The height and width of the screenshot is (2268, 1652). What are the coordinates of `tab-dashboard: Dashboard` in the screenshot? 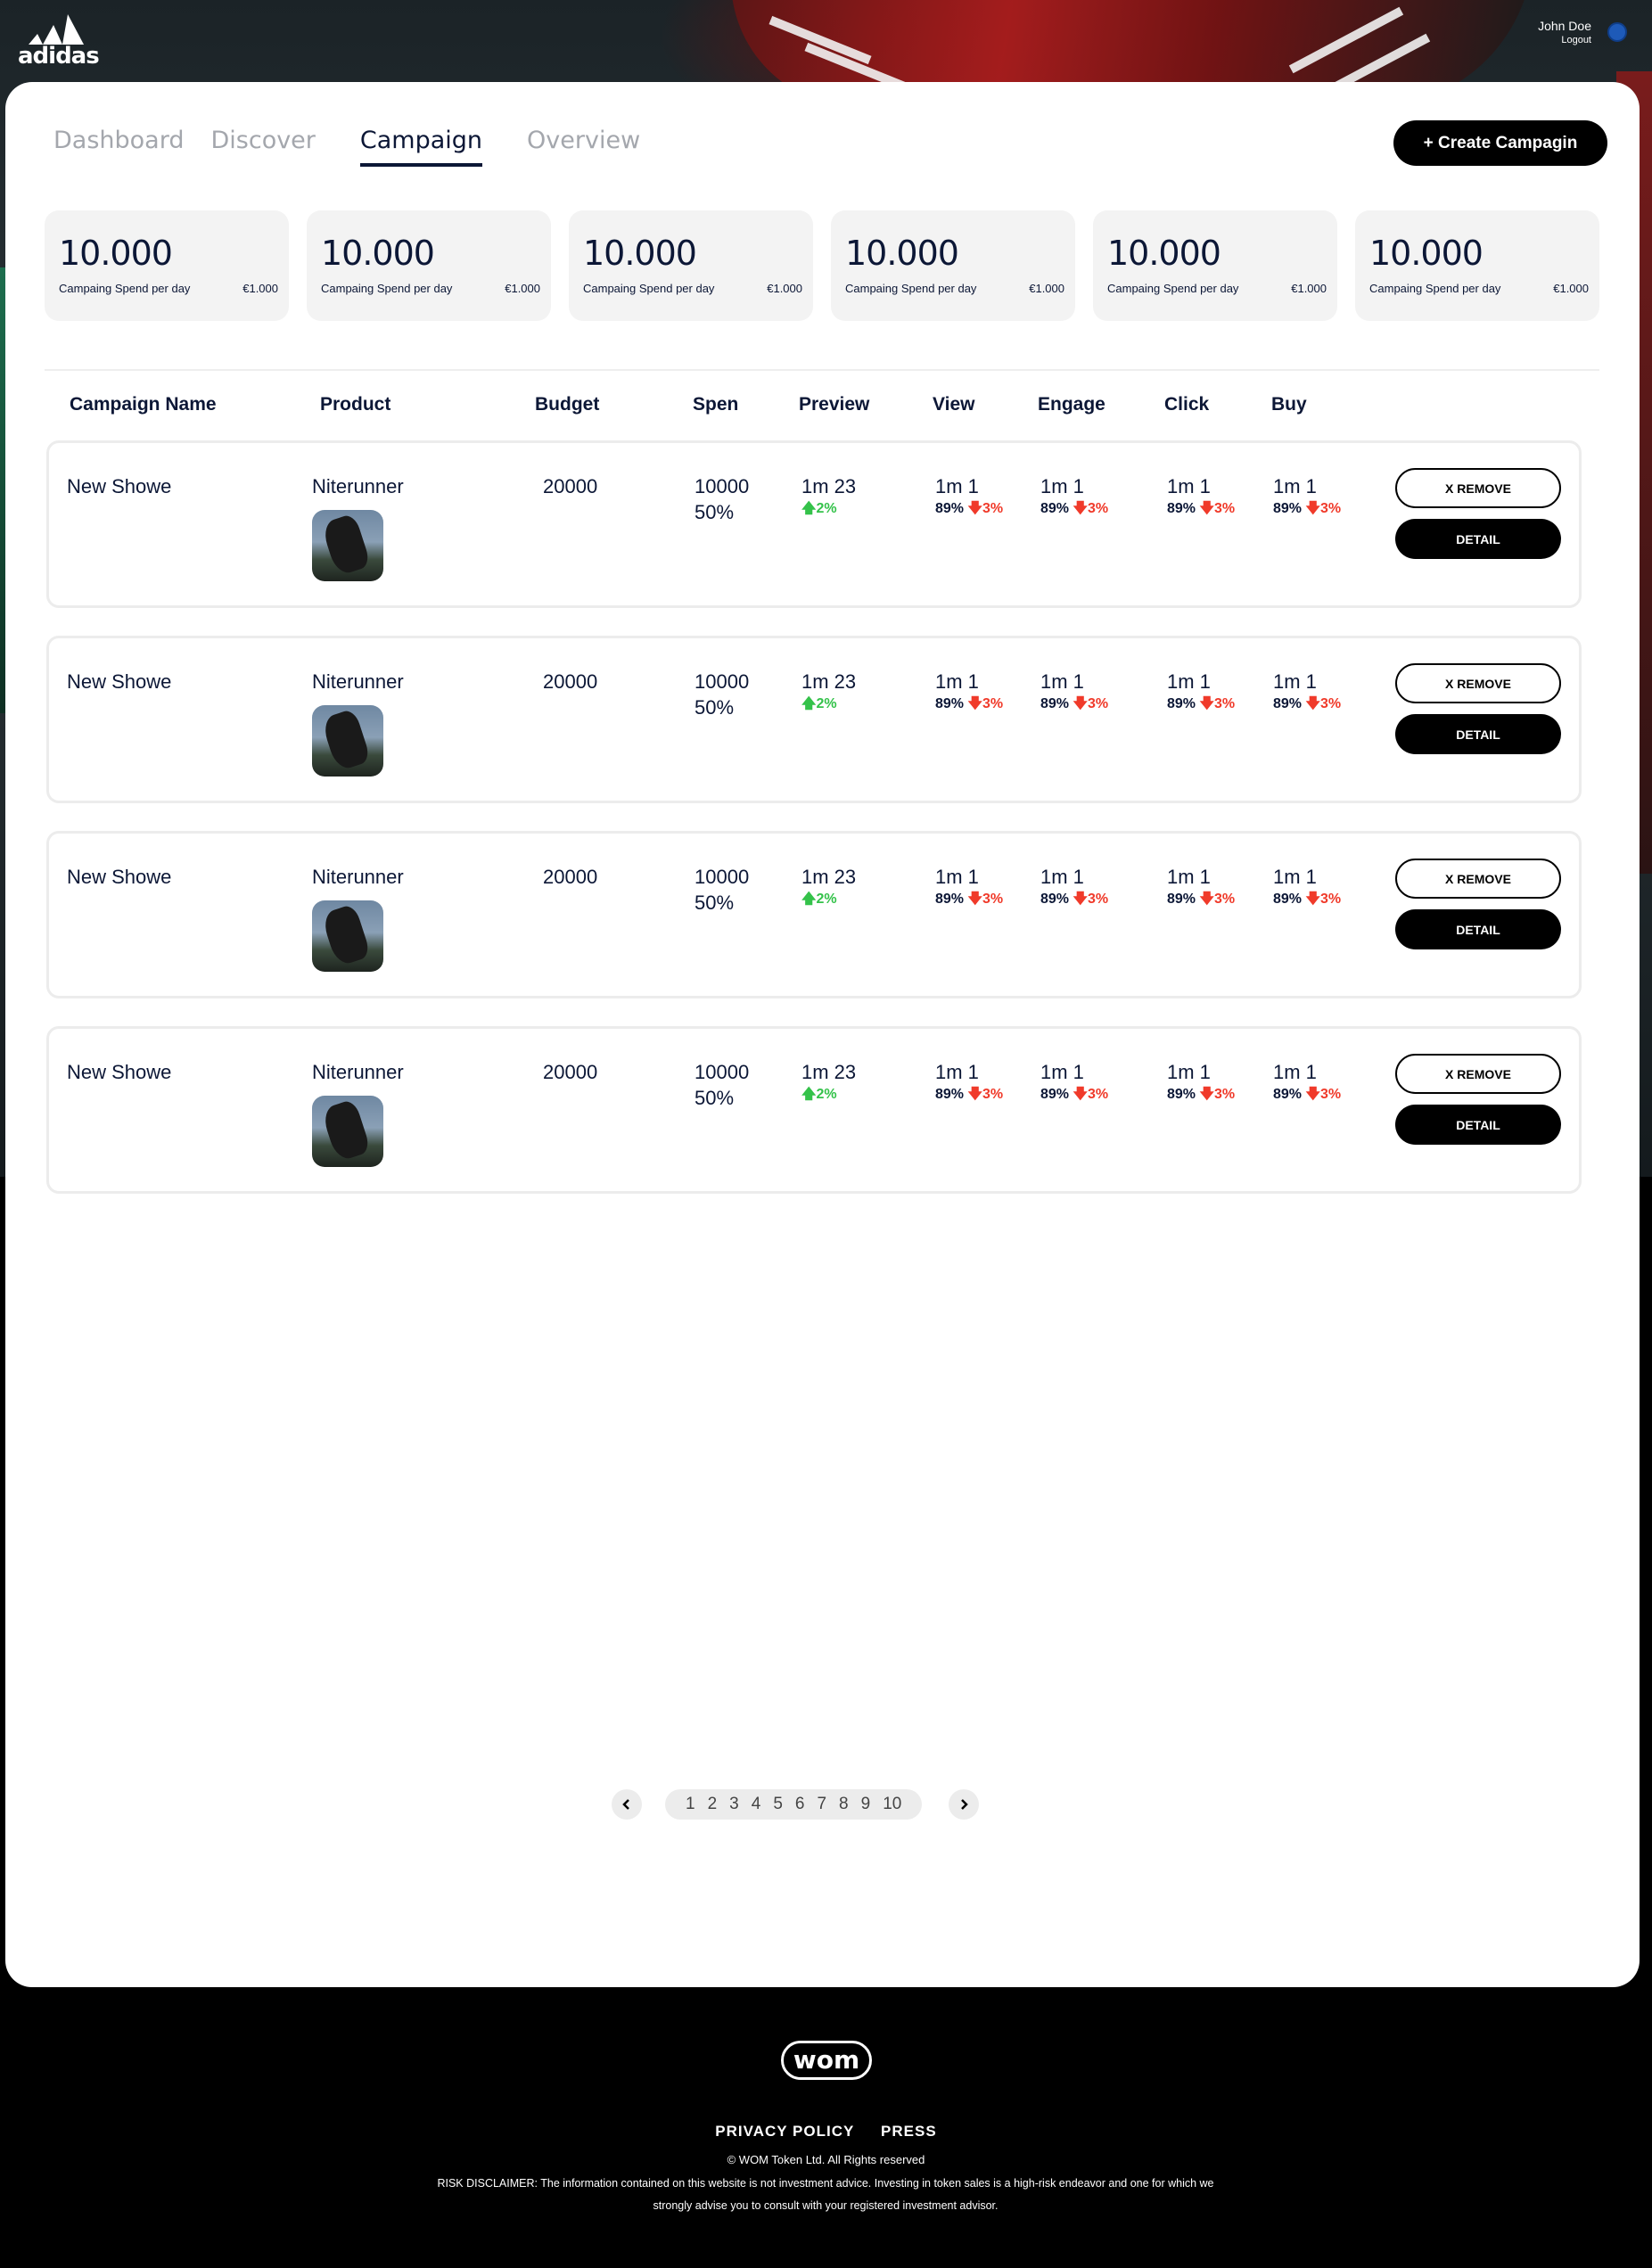 It's located at (119, 147).